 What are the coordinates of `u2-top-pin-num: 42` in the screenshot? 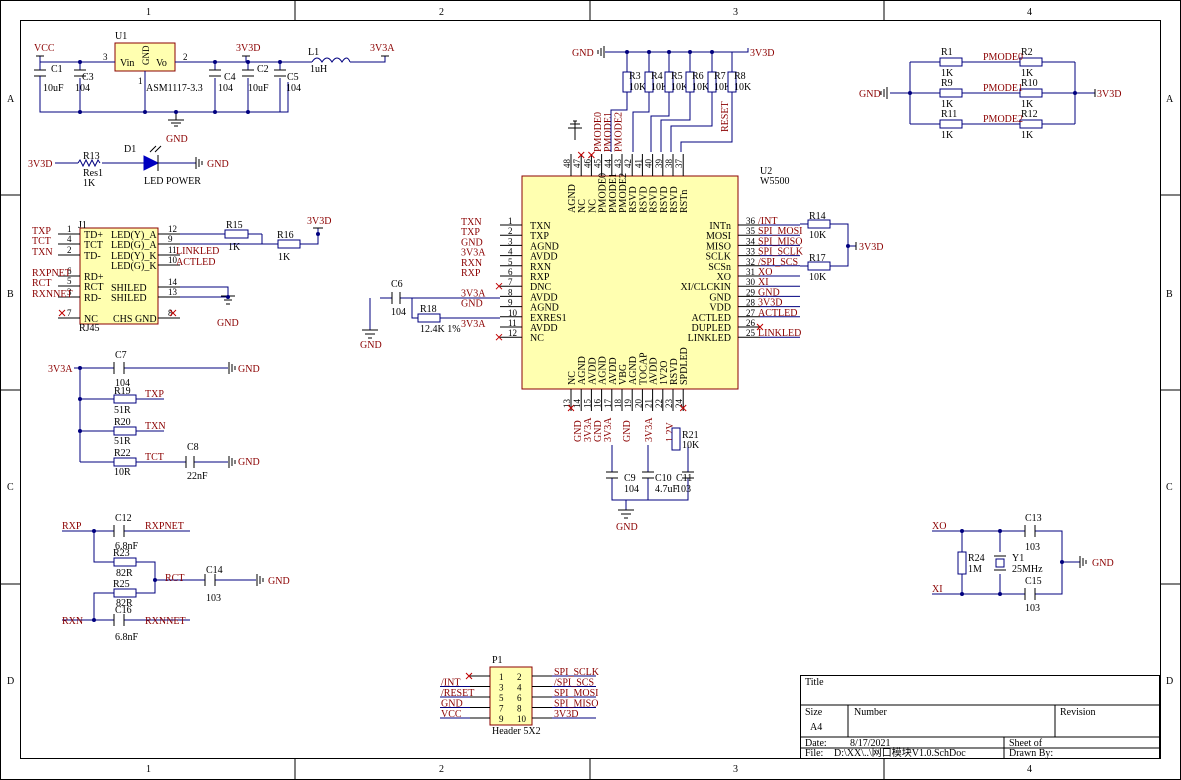 It's located at (628, 163).